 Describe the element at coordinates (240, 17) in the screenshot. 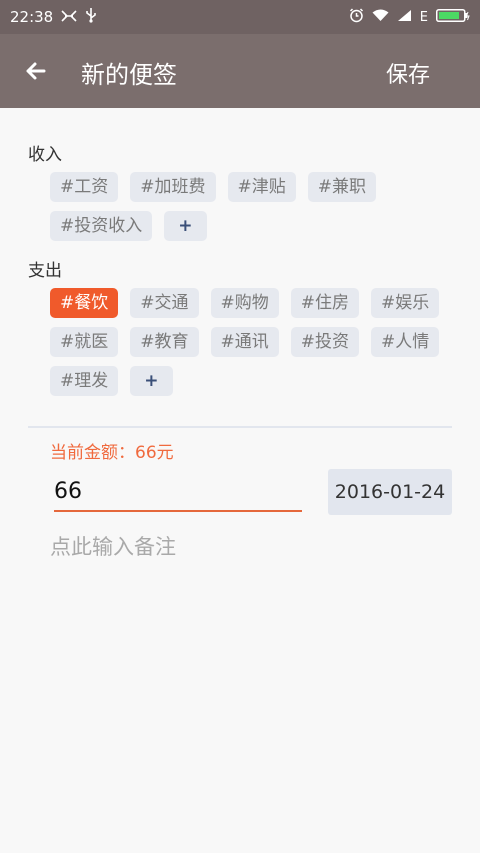

I see `status-bar: 22:38 E` at that location.